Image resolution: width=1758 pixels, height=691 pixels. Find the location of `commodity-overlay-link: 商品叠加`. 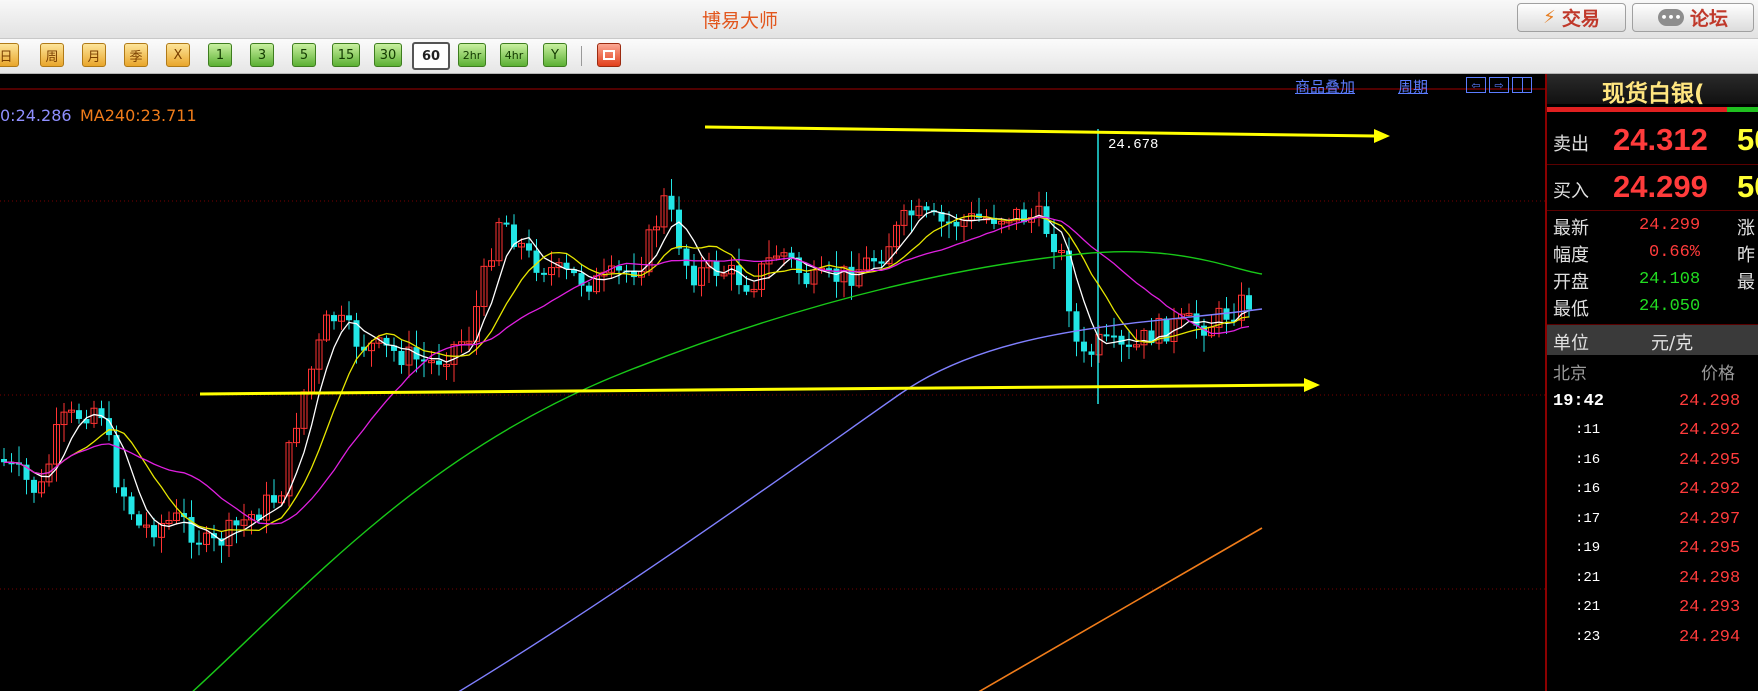

commodity-overlay-link: 商品叠加 is located at coordinates (1325, 86).